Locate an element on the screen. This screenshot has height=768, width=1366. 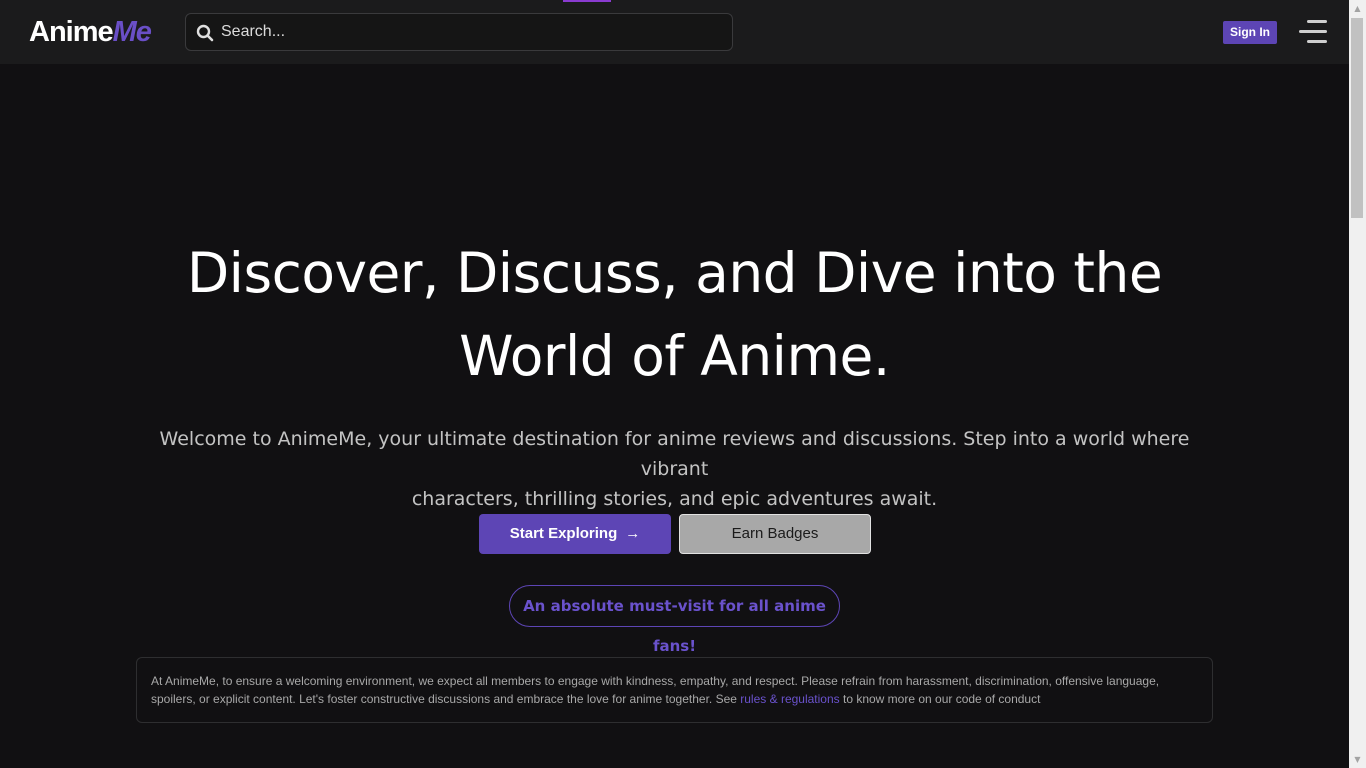
top-accent-bar is located at coordinates (587, 1).